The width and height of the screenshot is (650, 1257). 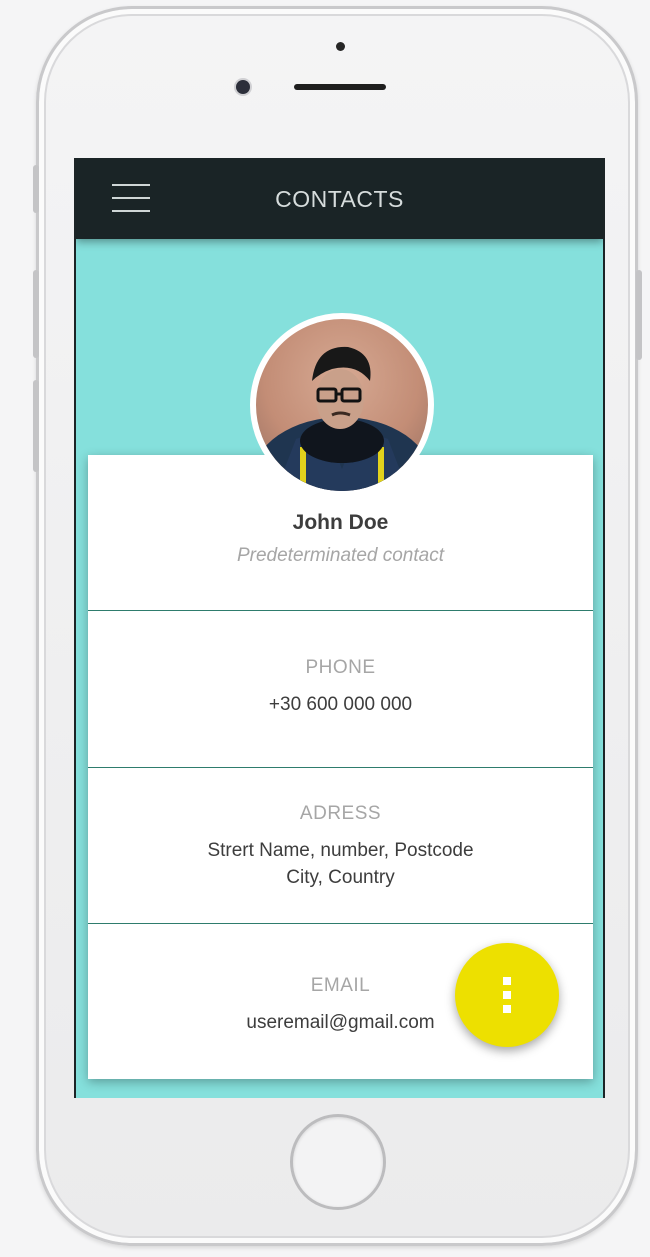 What do you see at coordinates (243, 87) in the screenshot?
I see `front-camera` at bounding box center [243, 87].